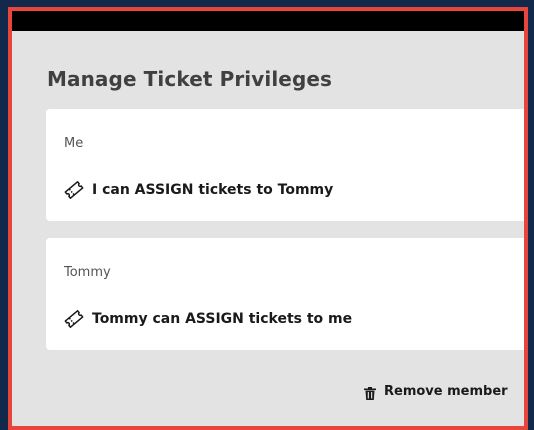 Image resolution: width=534 pixels, height=430 pixels. Describe the element at coordinates (370, 392) in the screenshot. I see `trash-icon` at that location.